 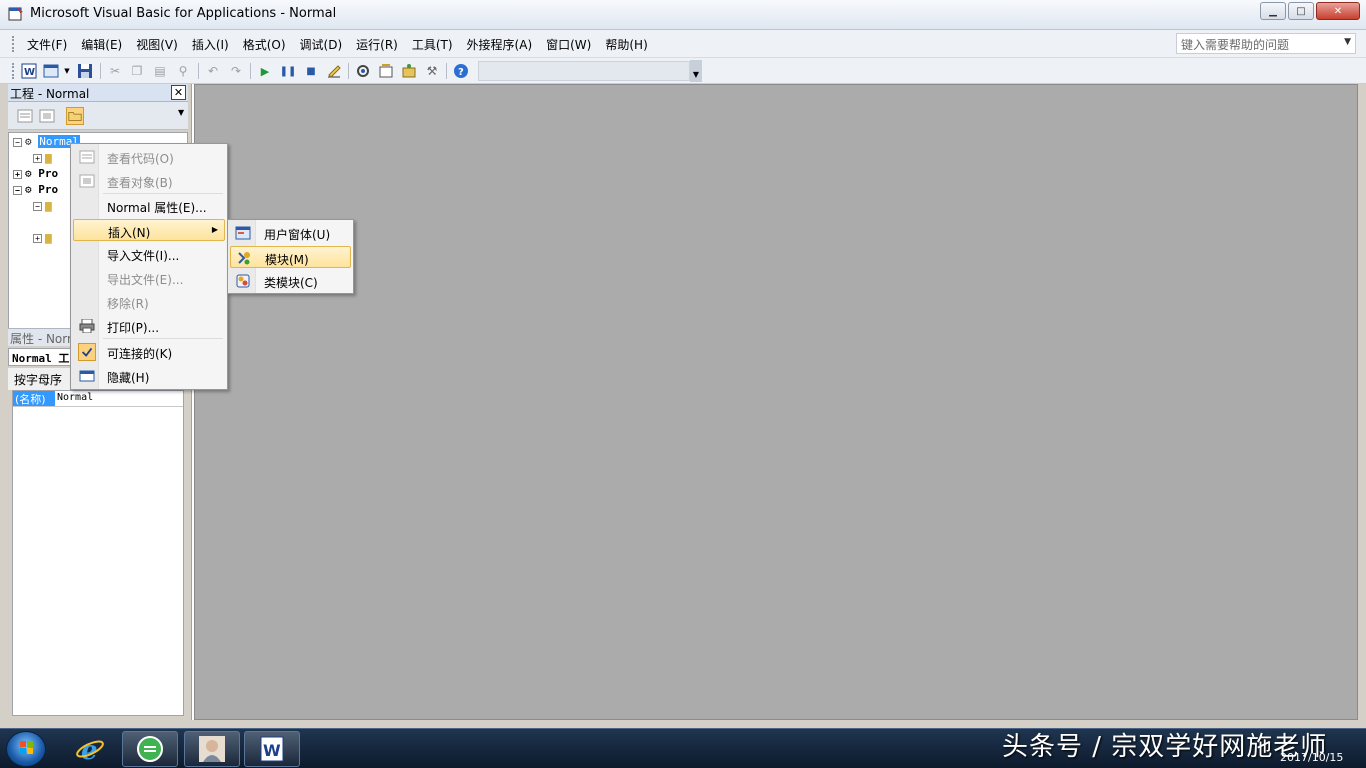 I want to click on project-explorer-icon, so click(x=363, y=71).